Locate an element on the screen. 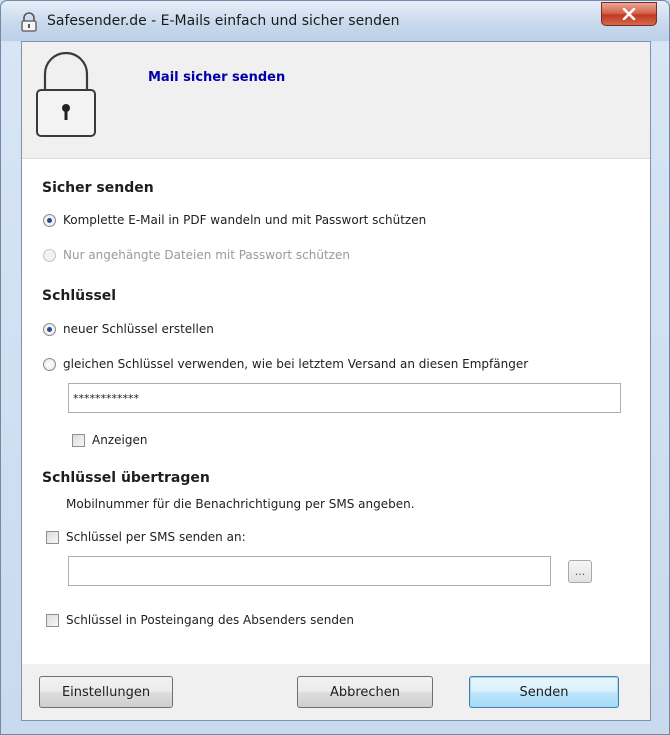  checkbox-sms: Schlüssel per SMS senden an: is located at coordinates (146, 537).